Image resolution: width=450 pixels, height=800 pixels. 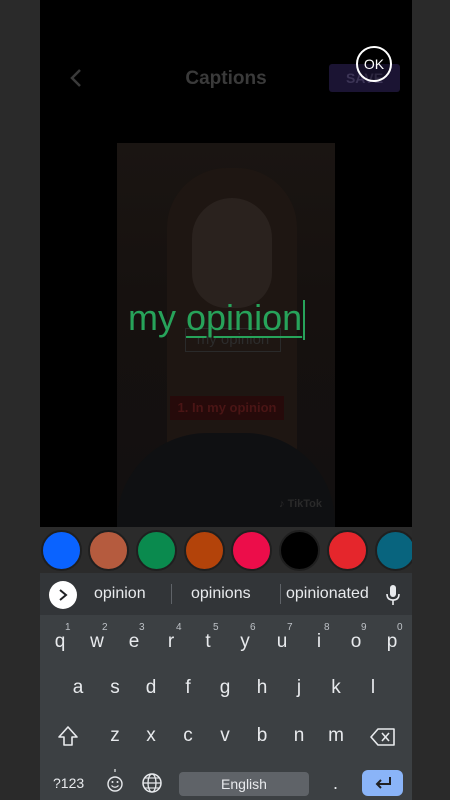 I want to click on key-label: p, so click(x=392, y=641).